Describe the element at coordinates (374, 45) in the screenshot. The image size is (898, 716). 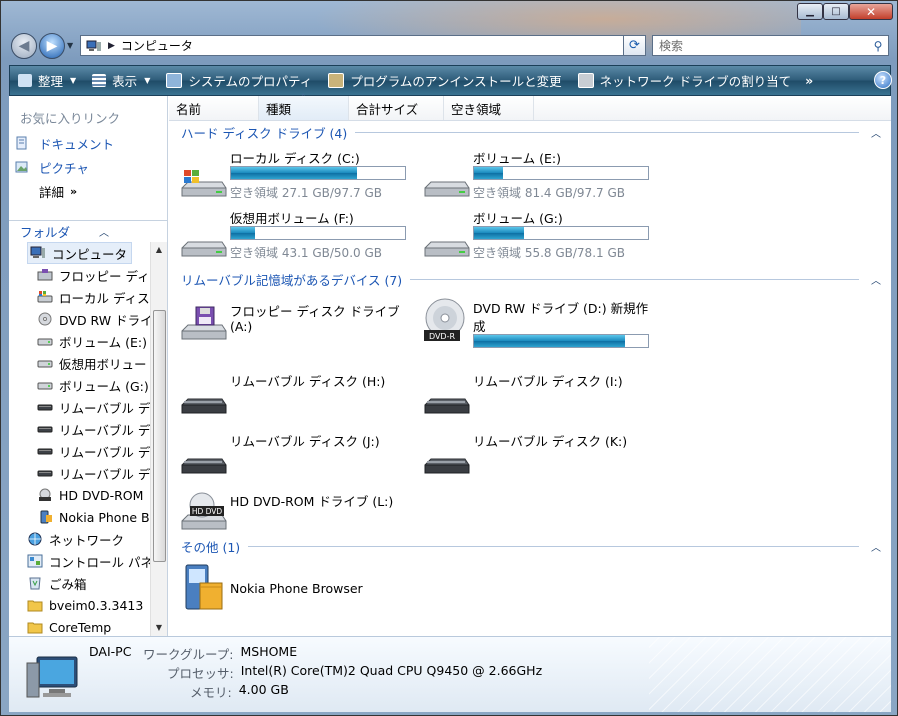
I see `address-text: コンピュータ` at that location.